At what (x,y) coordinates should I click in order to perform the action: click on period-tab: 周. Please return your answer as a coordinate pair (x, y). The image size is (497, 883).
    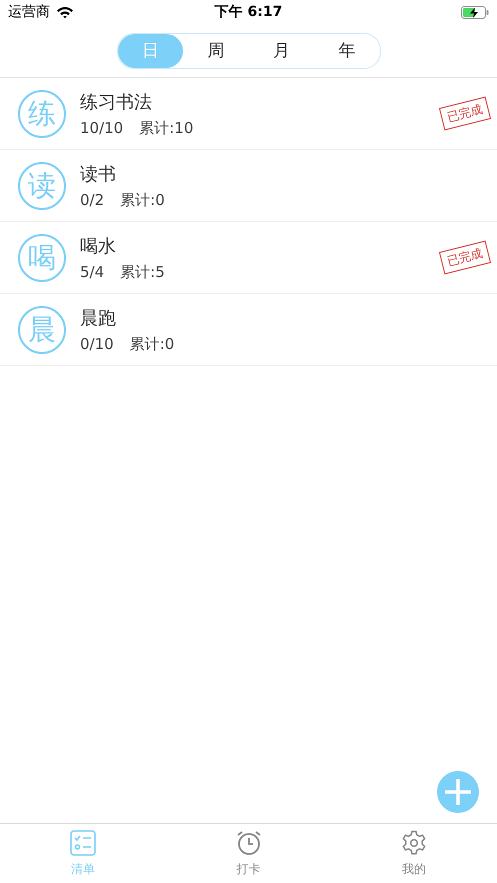
    Looking at the image, I should click on (215, 51).